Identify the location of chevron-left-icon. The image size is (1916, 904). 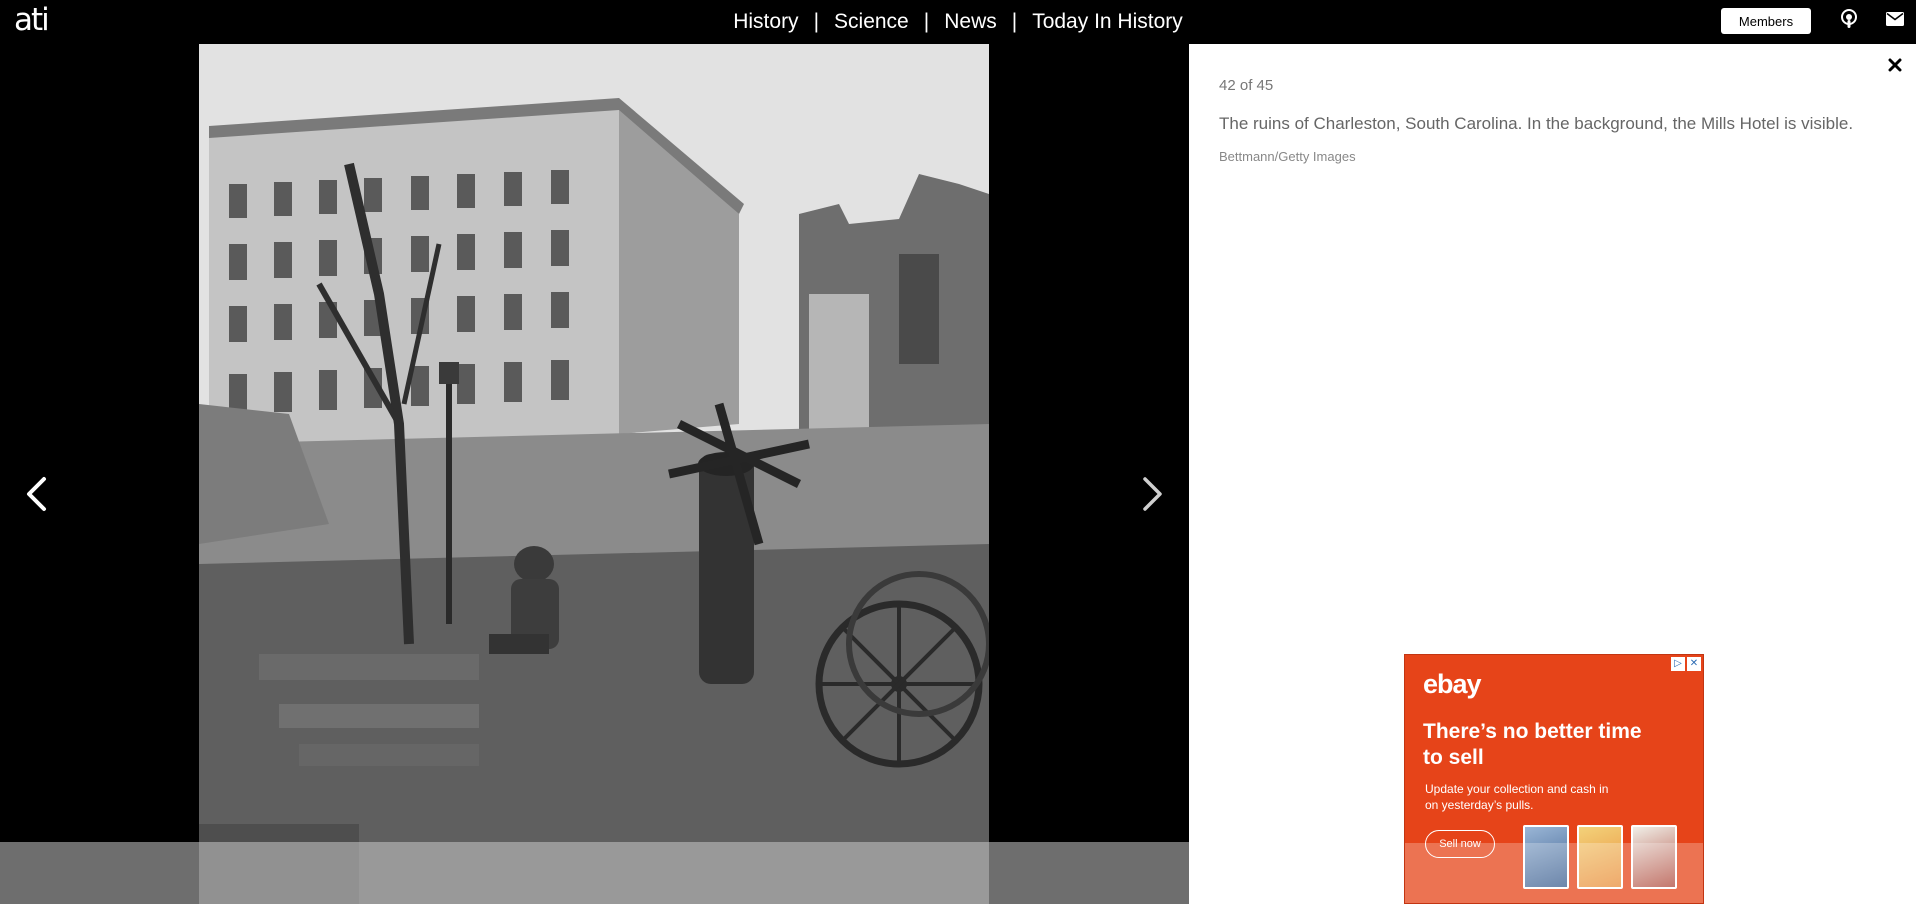
(36, 494).